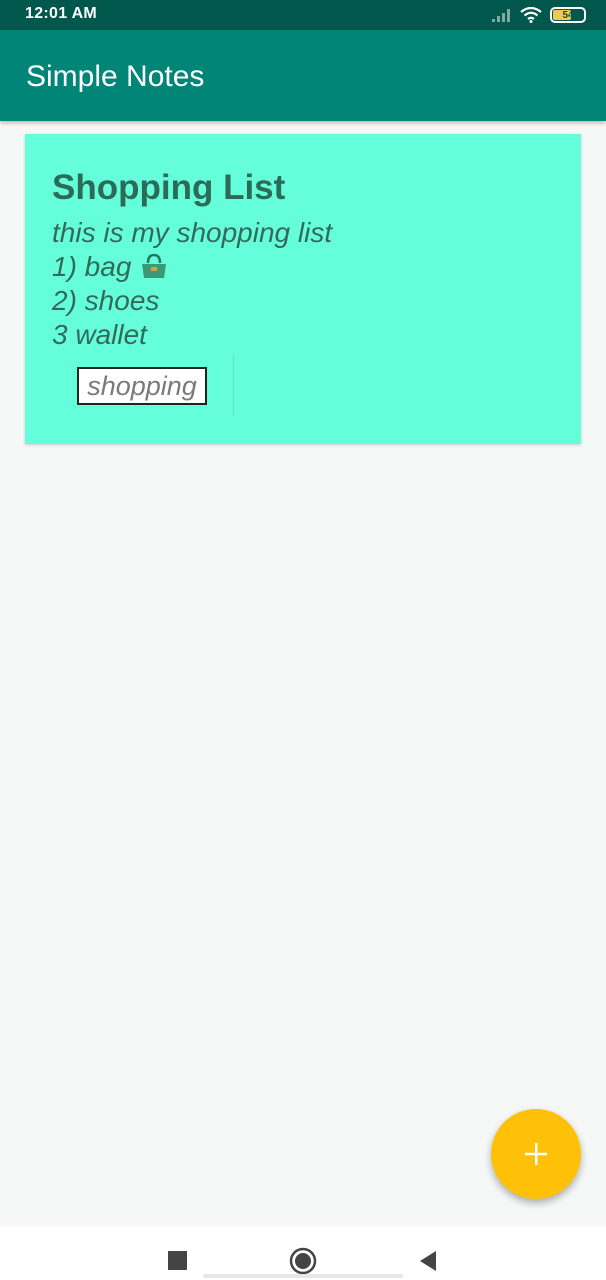 The image size is (606, 1280). Describe the element at coordinates (177, 1260) in the screenshot. I see `recents-icon` at that location.